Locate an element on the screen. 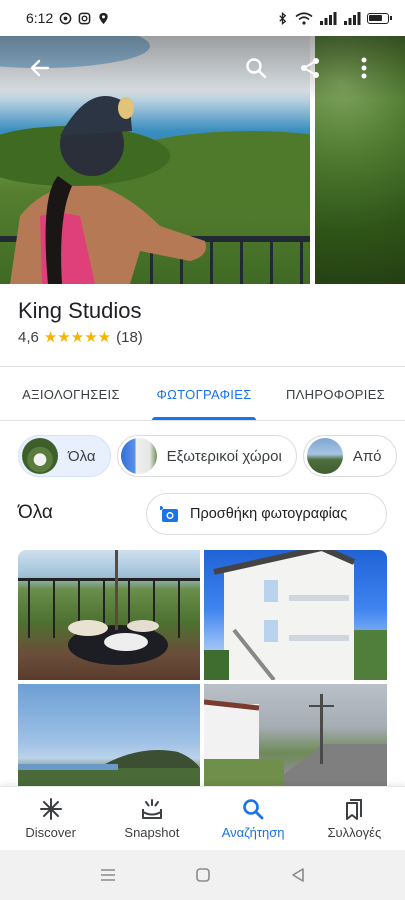 The height and width of the screenshot is (900, 405). photo-filter-chips: Όλα Εξωτερικοί χώροι Από is located at coordinates (211, 456).